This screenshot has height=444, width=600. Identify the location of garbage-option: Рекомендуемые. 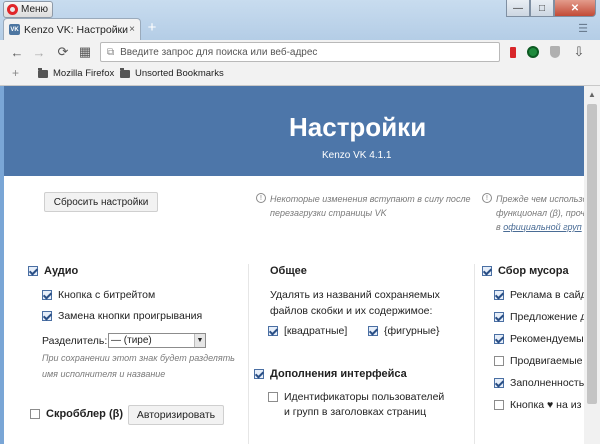
(539, 339).